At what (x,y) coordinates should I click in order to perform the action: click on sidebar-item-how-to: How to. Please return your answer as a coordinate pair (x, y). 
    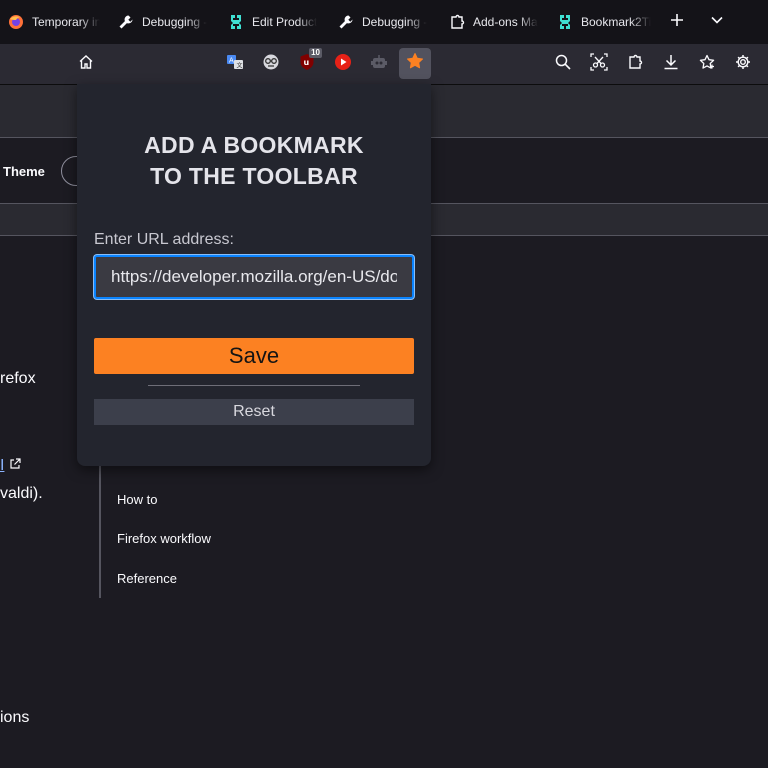
    Looking at the image, I should click on (137, 499).